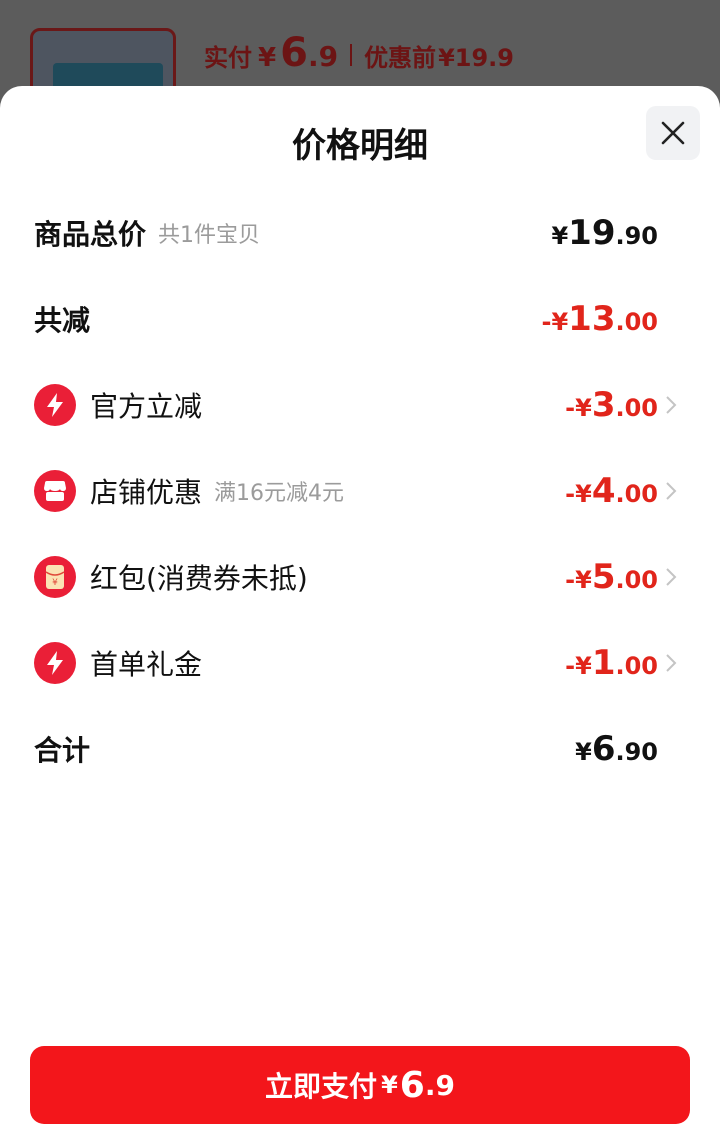 This screenshot has height=1148, width=720. I want to click on close-button, so click(673, 133).